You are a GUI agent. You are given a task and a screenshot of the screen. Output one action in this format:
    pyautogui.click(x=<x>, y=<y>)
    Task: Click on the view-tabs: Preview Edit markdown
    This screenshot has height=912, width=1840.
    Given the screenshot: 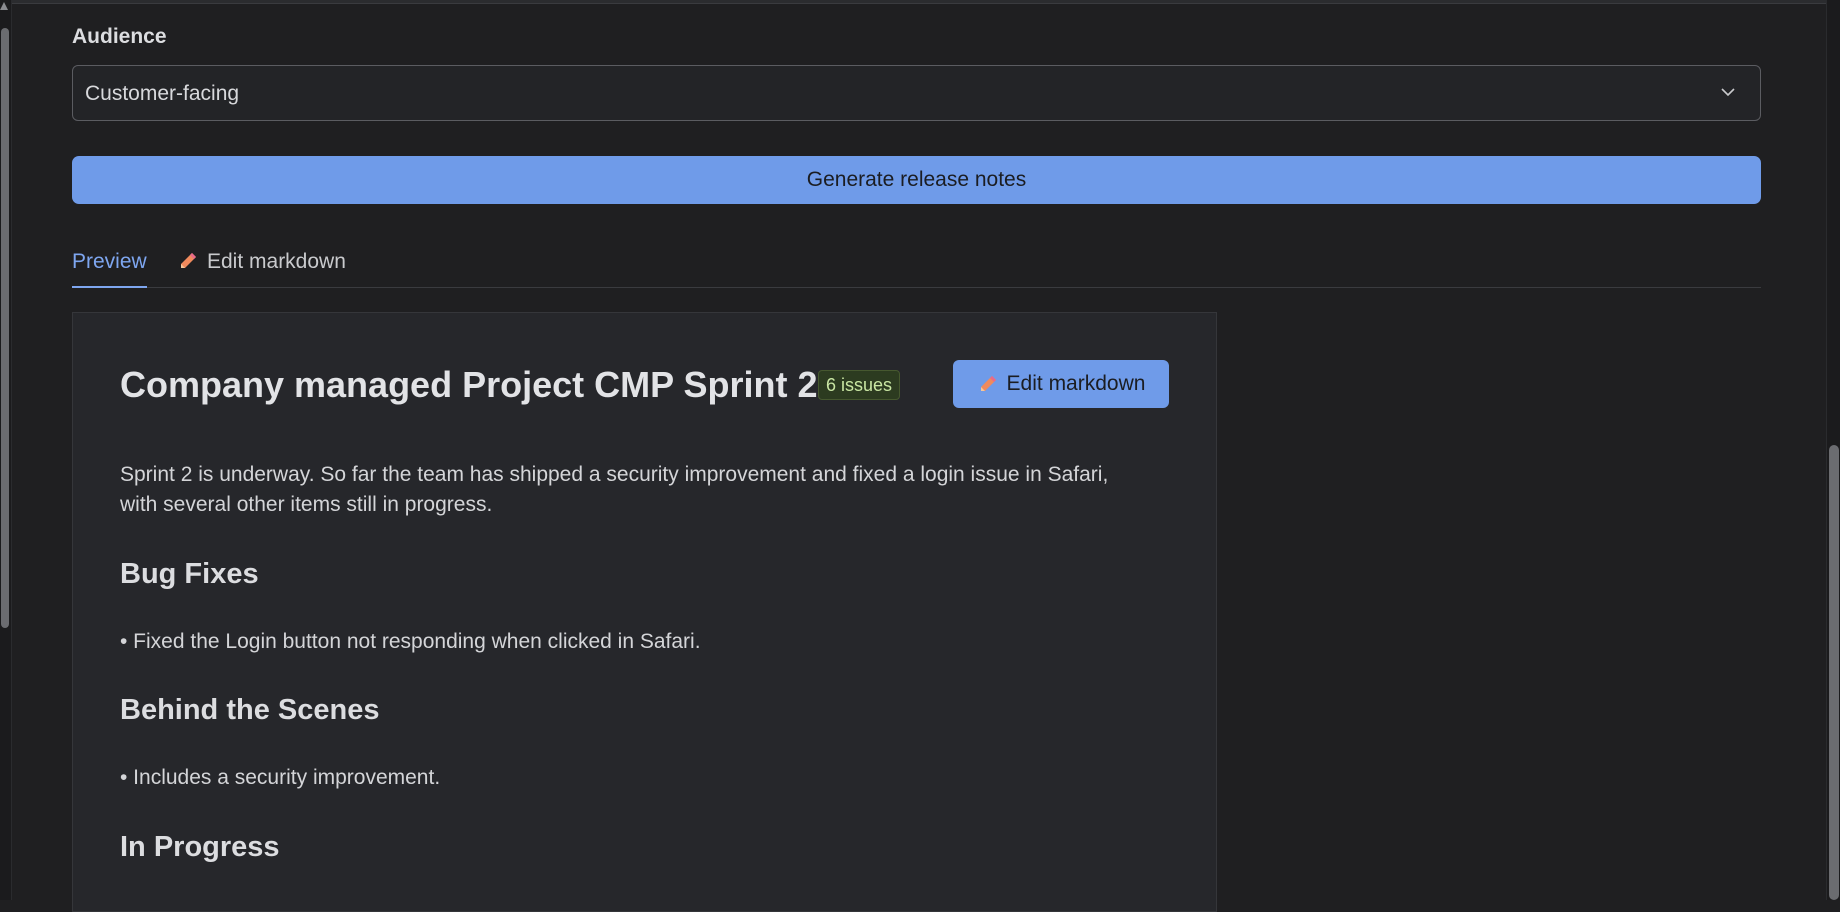 What is the action you would take?
    pyautogui.click(x=916, y=266)
    